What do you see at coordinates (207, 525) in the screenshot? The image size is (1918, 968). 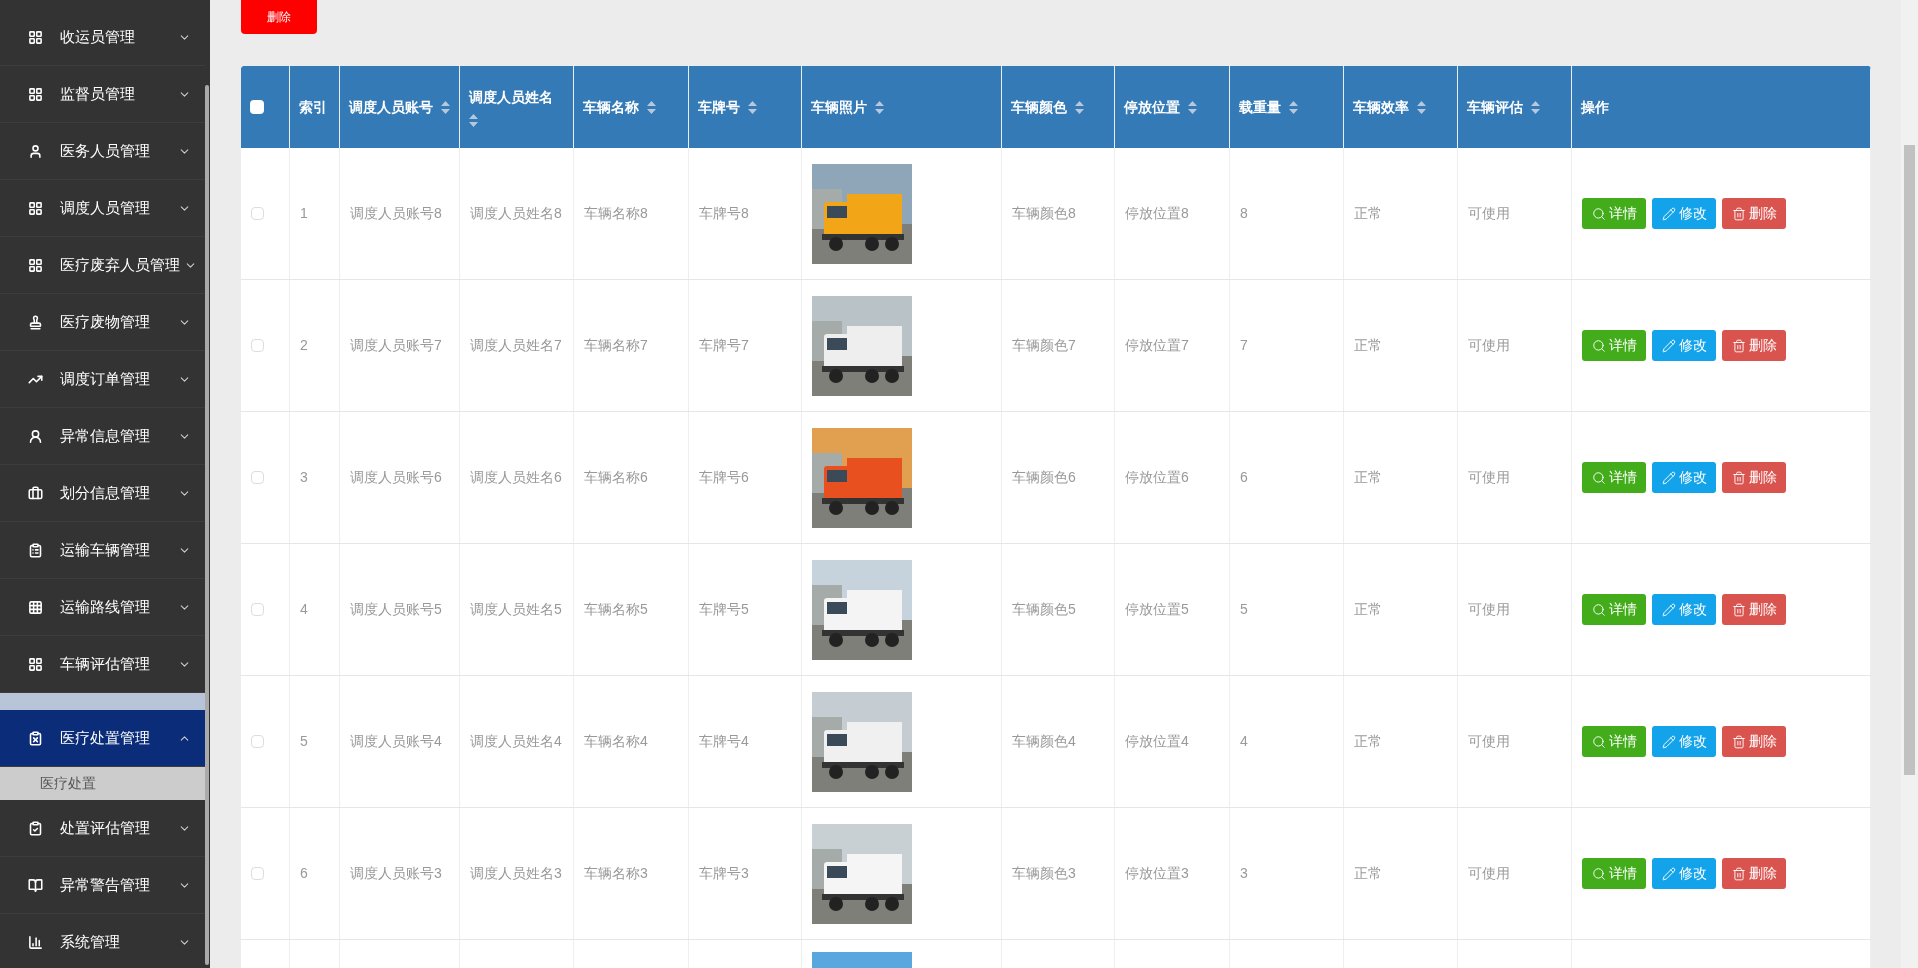 I see `sidebar-scrollbar` at bounding box center [207, 525].